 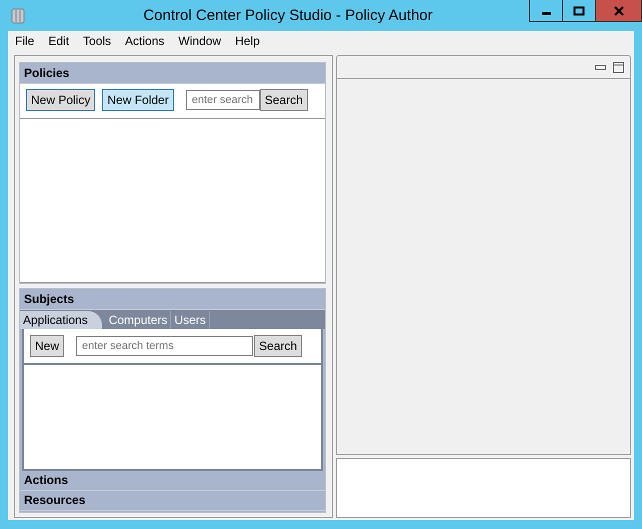 What do you see at coordinates (251, 41) in the screenshot?
I see `menu-item: Help` at bounding box center [251, 41].